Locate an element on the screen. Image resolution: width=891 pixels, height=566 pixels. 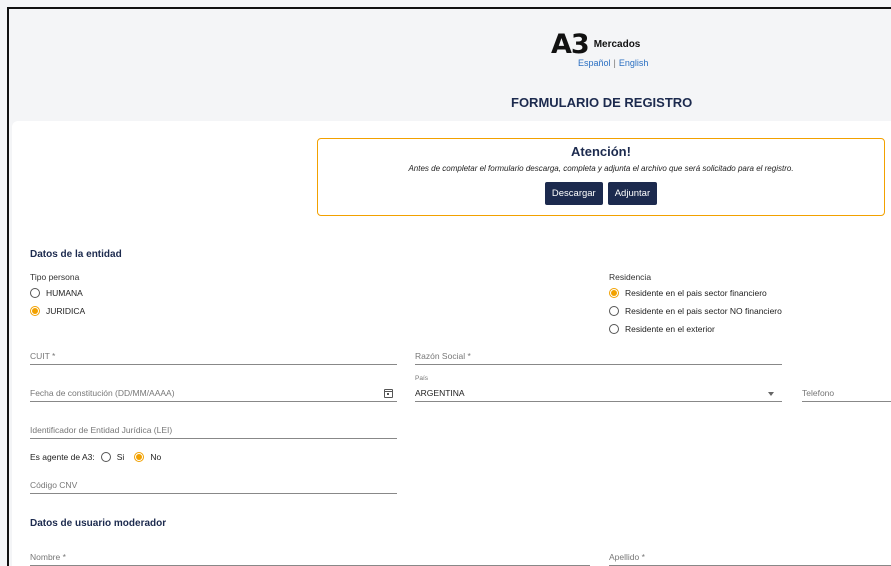
razon-social-field: Razón Social * is located at coordinates (598, 356).